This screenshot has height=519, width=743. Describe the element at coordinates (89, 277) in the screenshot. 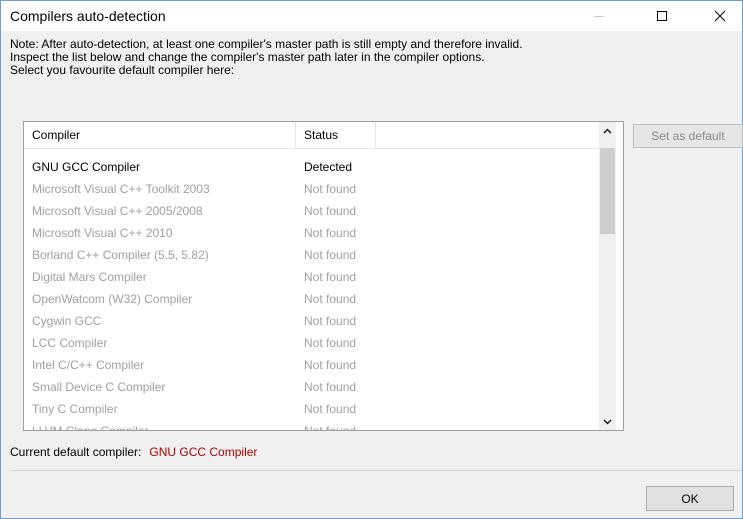

I see `compiler-name: Digital Mars Compiler` at that location.